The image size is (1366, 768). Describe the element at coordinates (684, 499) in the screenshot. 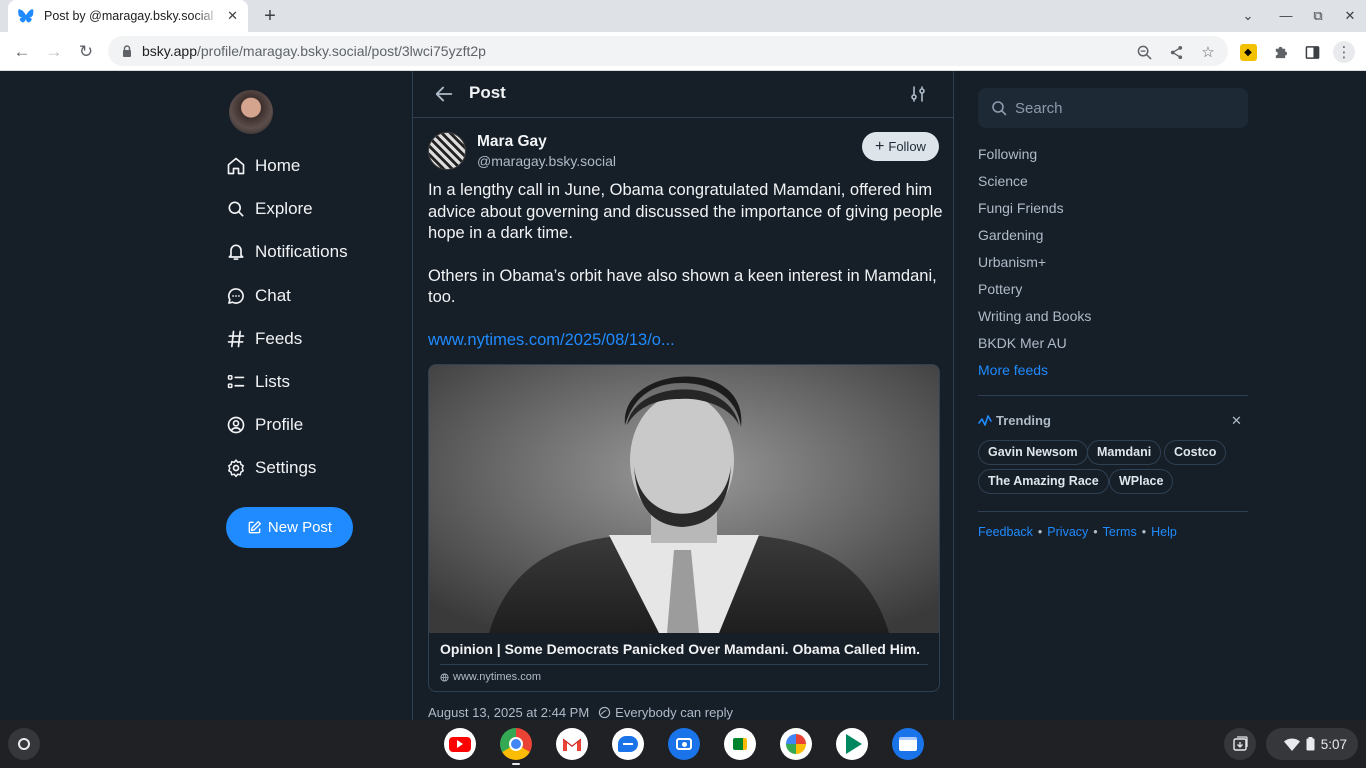

I see `card-image` at that location.